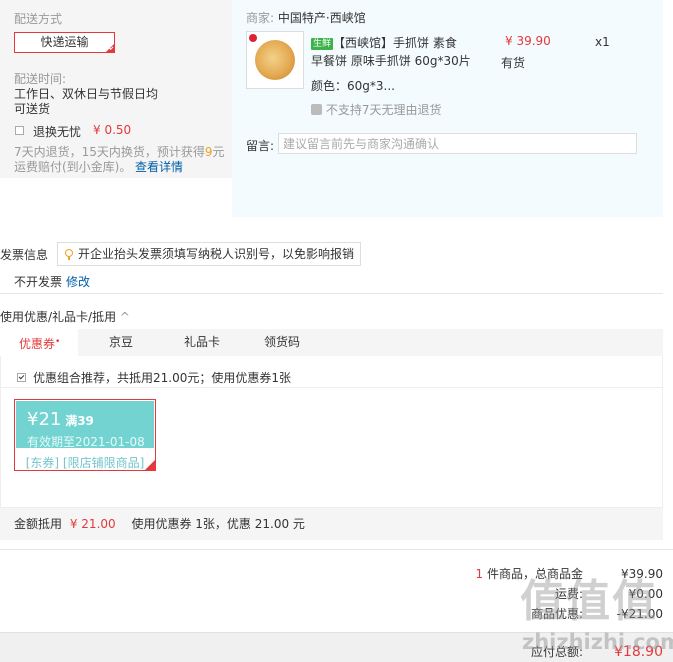 The height and width of the screenshot is (662, 673). I want to click on tab-gift-card: 礼品卡, so click(202, 342).